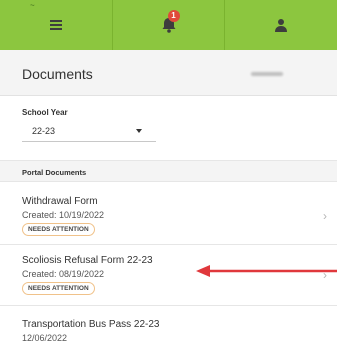 This screenshot has width=337, height=350. I want to click on hamburger-icon, so click(56, 25).